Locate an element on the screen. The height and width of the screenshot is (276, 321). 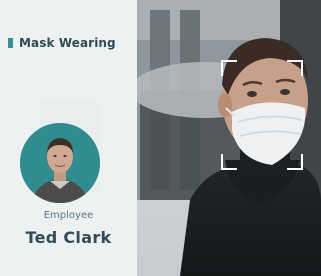
person-name: Ted Clark is located at coordinates (68, 237).